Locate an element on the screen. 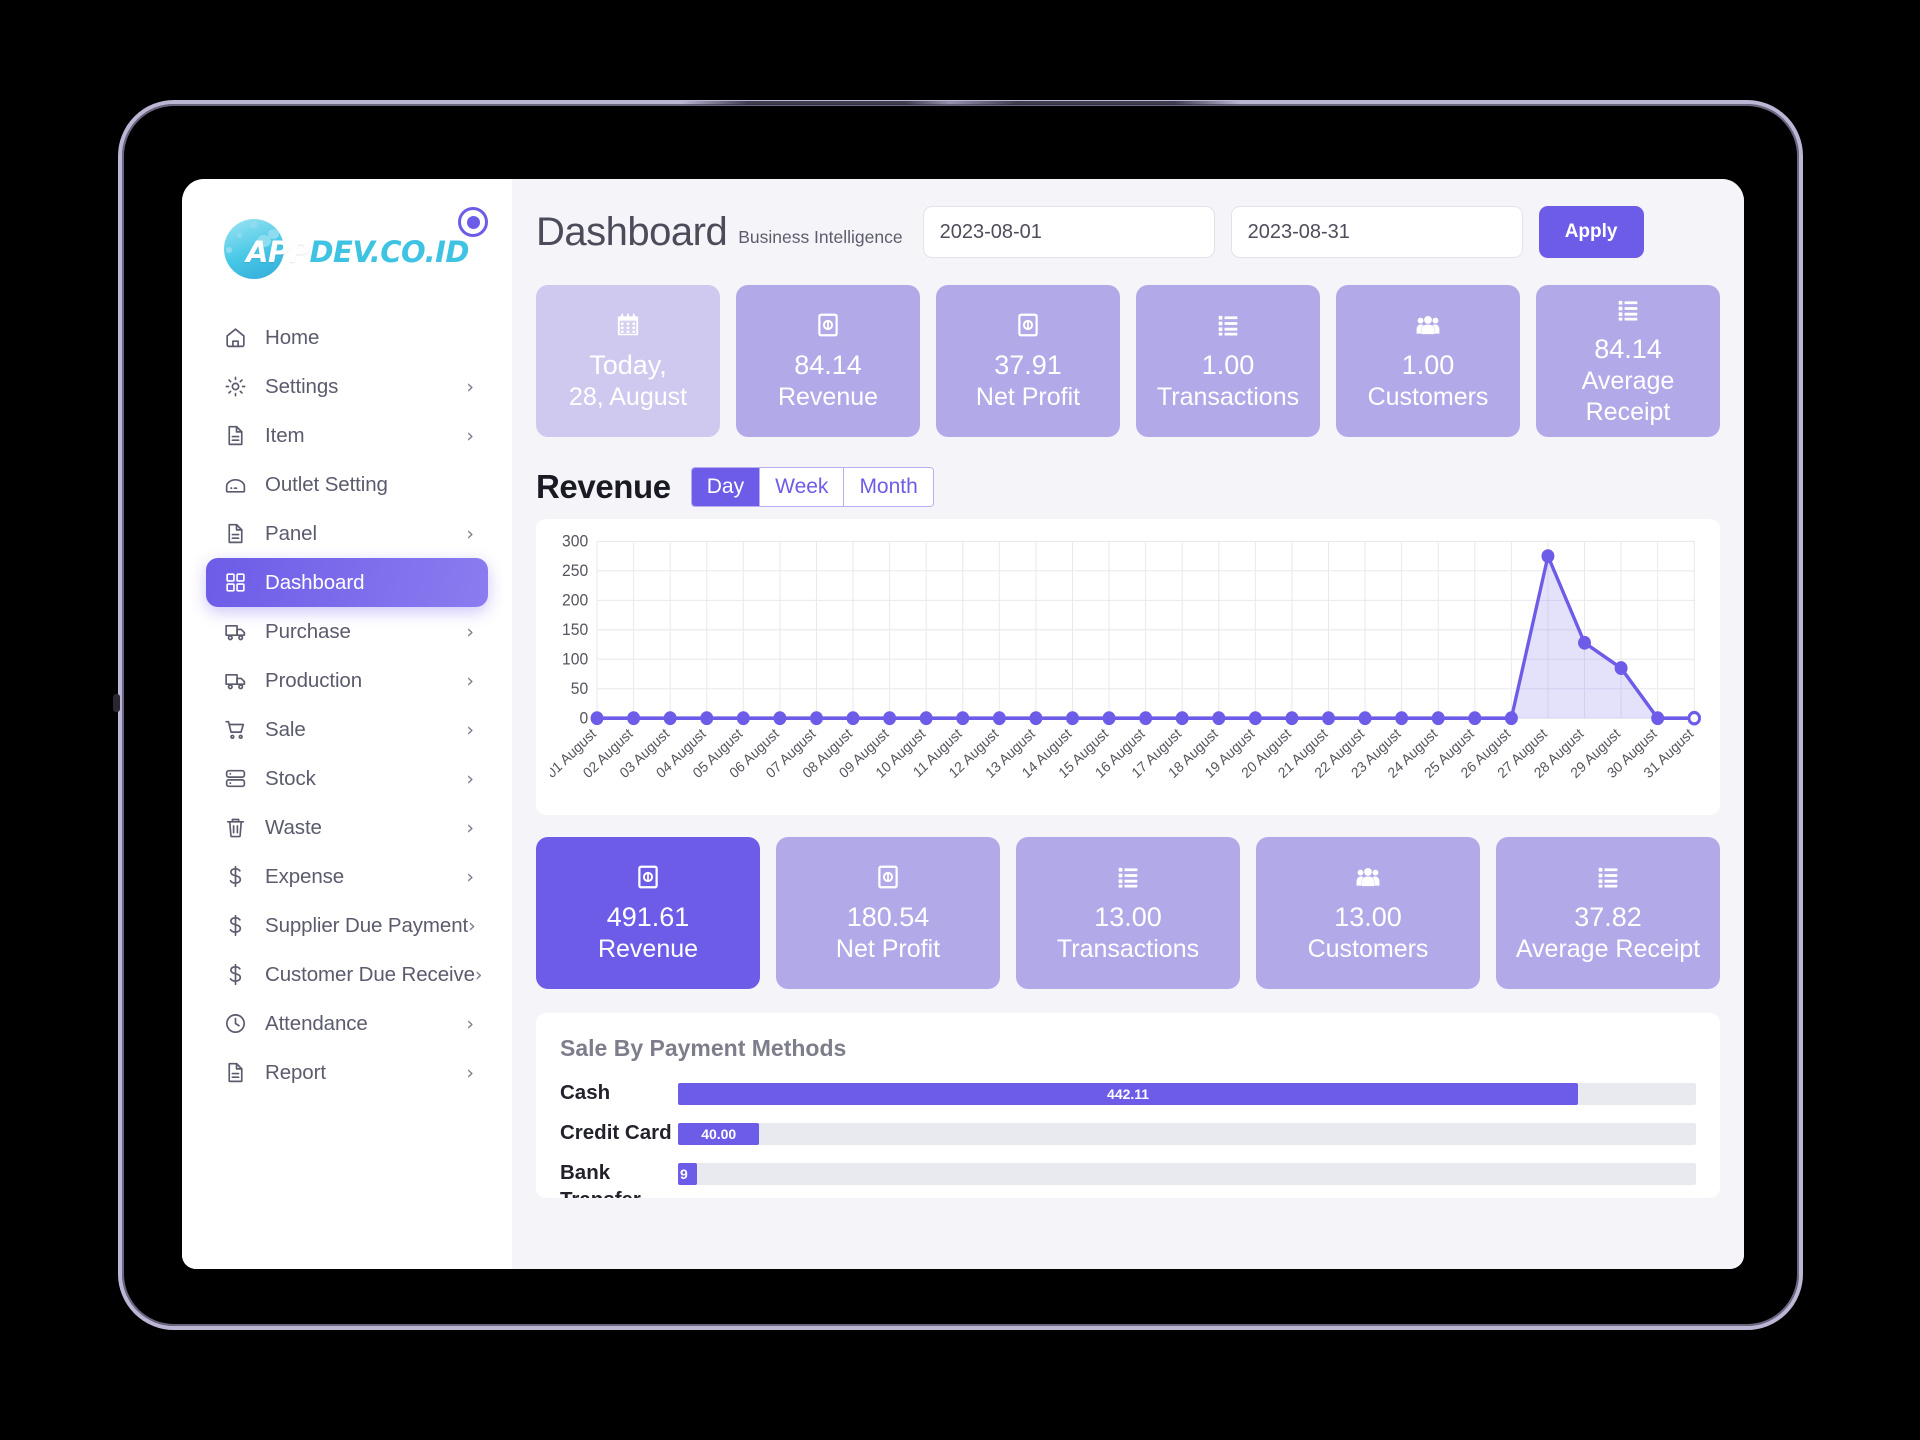 The height and width of the screenshot is (1440, 1920). payment-method-value: 40.00 is located at coordinates (719, 1134).